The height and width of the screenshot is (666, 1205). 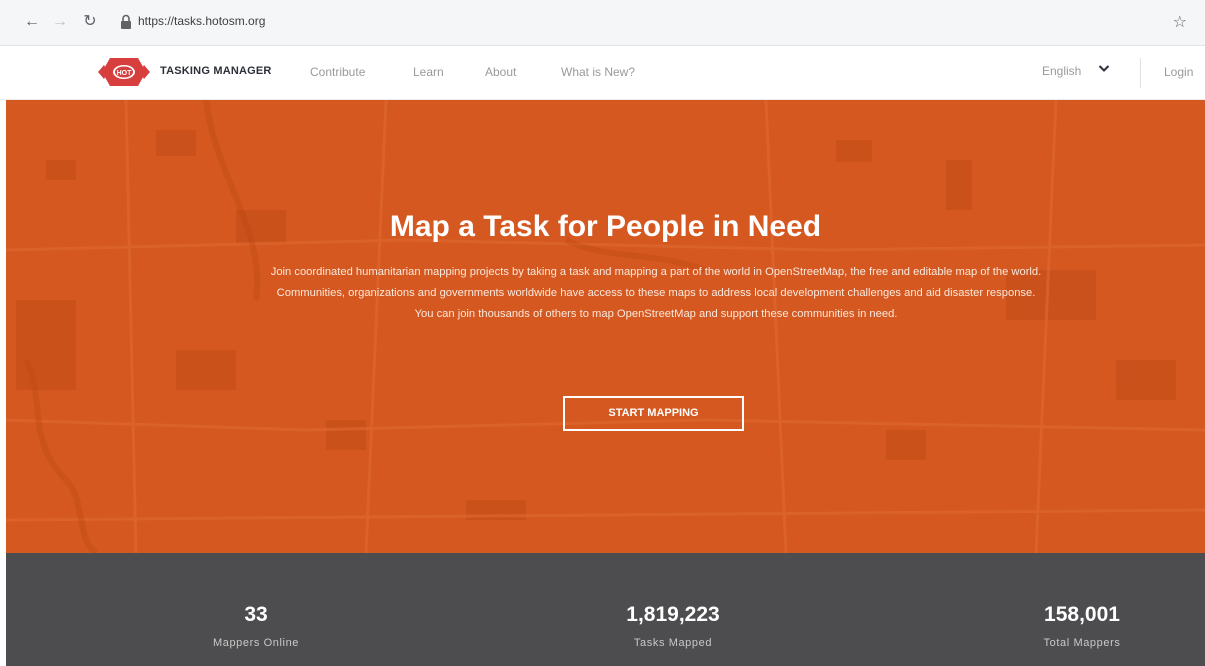 I want to click on arrow-left-icon: ←, so click(x=32, y=22).